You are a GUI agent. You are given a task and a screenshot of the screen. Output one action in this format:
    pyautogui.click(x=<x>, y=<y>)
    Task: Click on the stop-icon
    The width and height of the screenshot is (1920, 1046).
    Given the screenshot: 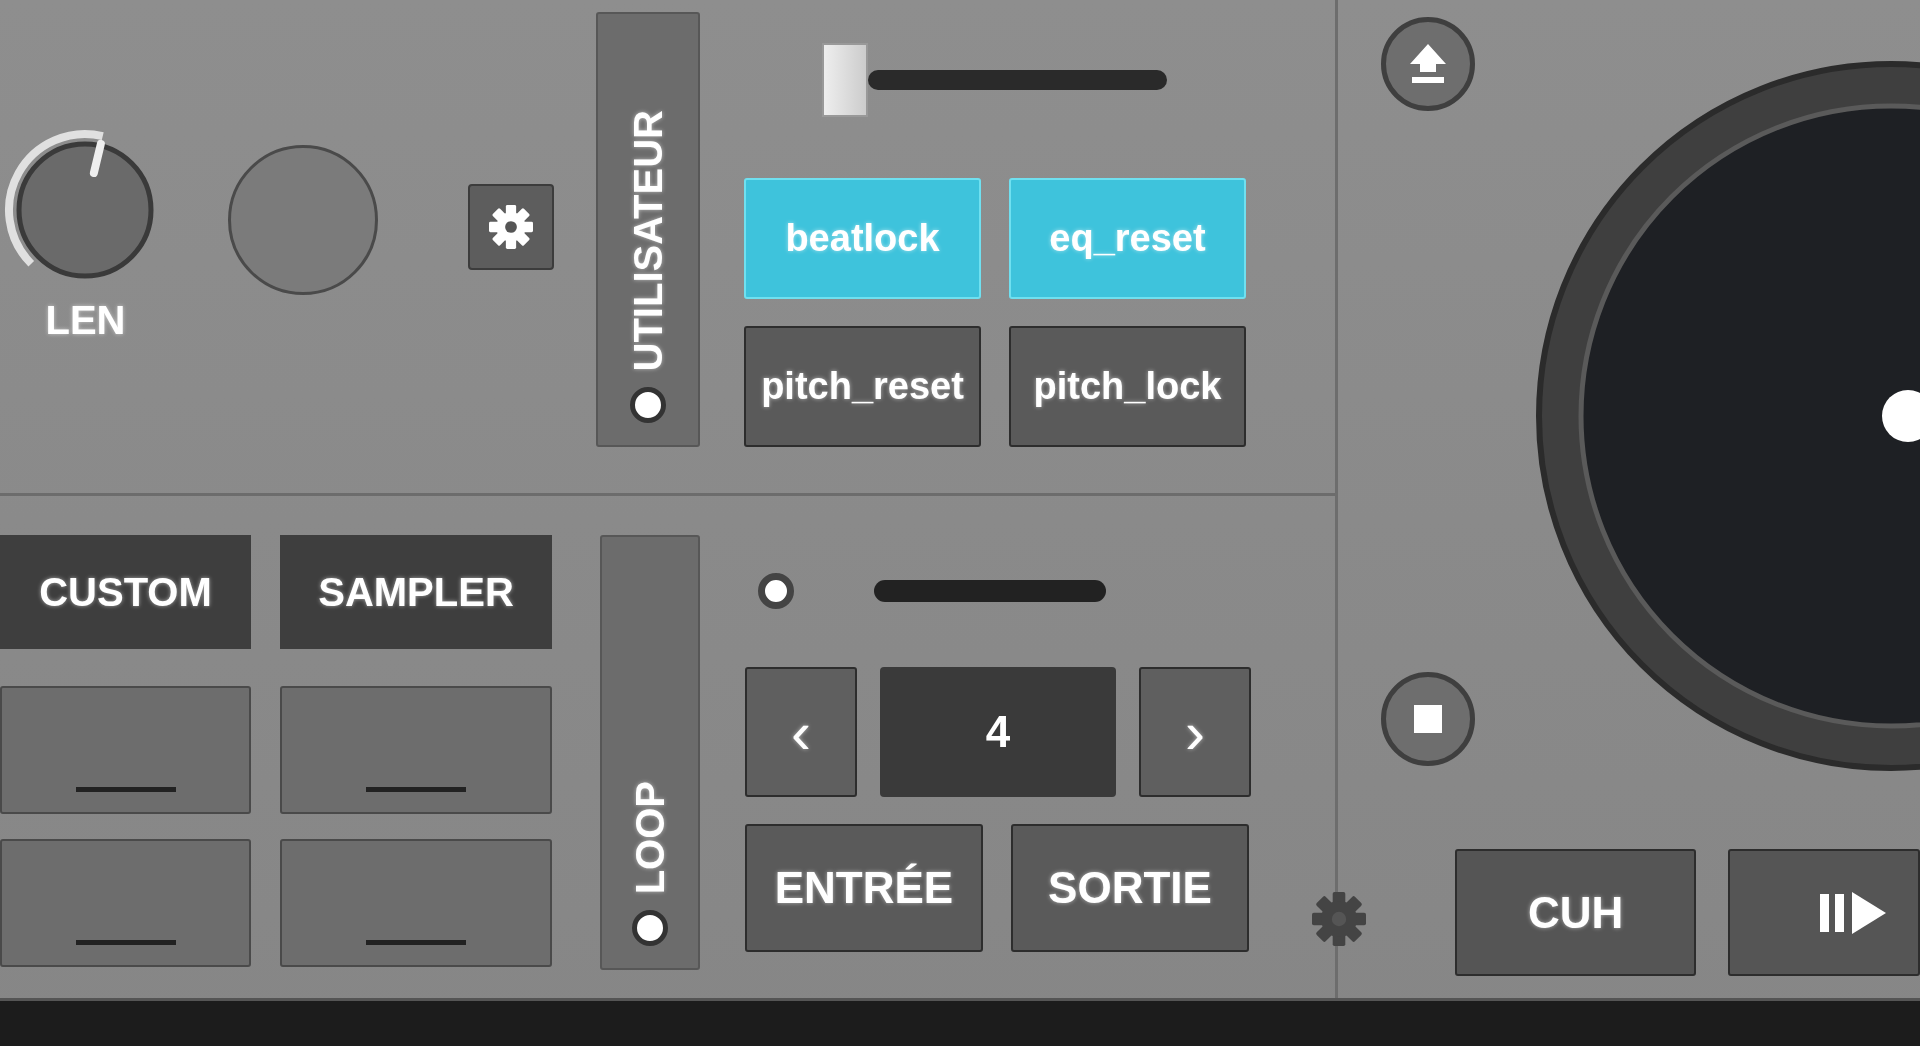 What is the action you would take?
    pyautogui.click(x=1428, y=719)
    